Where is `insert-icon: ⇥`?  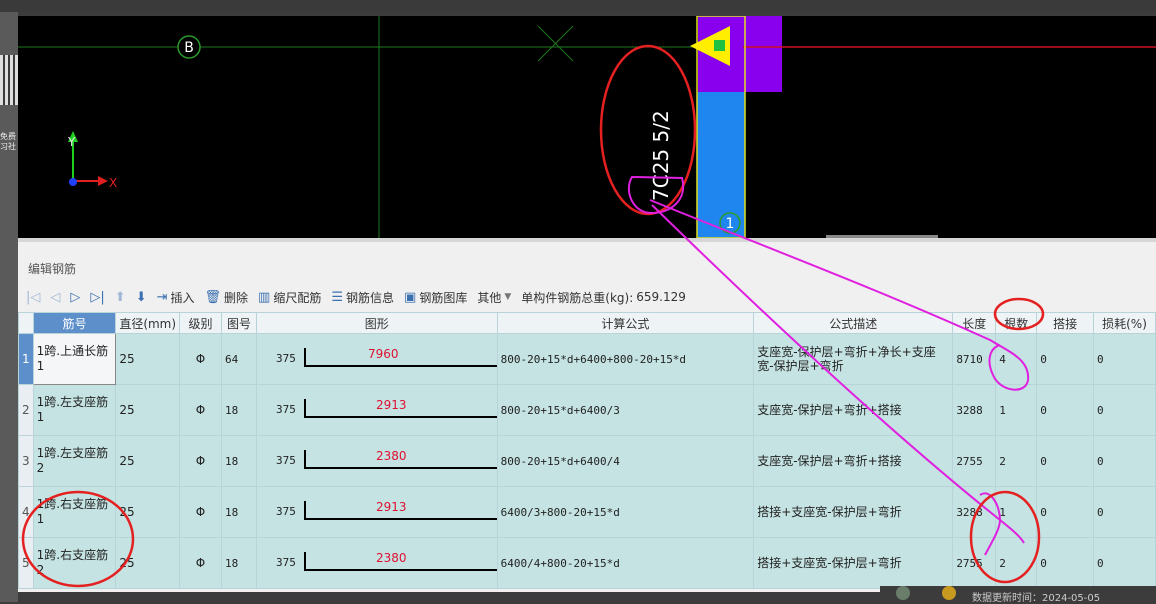 insert-icon: ⇥ is located at coordinates (162, 297).